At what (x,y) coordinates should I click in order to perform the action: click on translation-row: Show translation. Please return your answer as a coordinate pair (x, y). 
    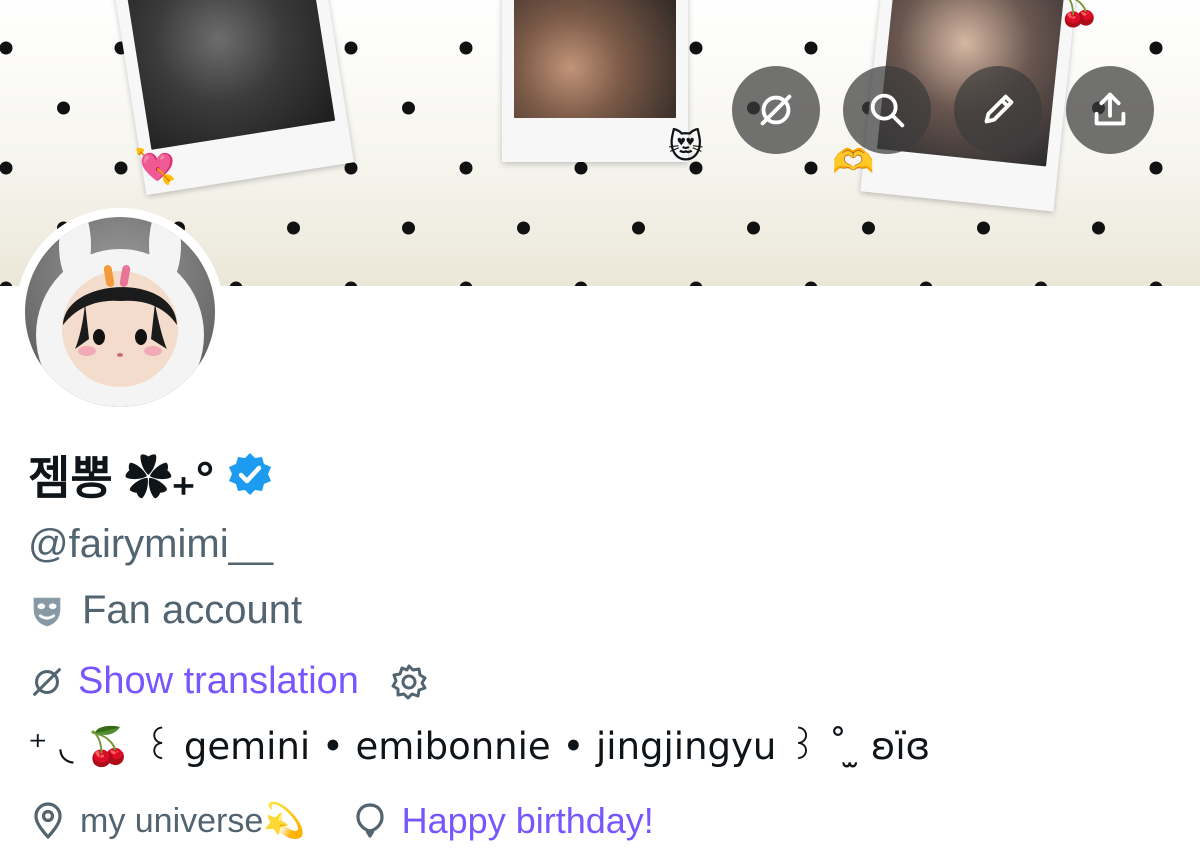
    Looking at the image, I should click on (228, 681).